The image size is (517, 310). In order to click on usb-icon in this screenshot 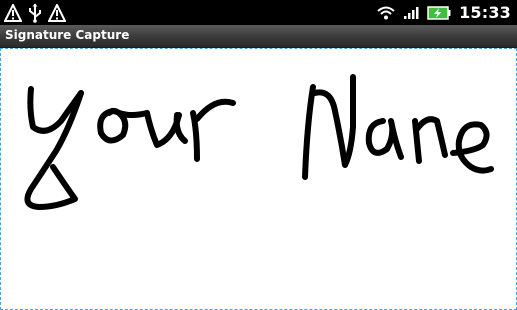, I will do `click(35, 13)`.